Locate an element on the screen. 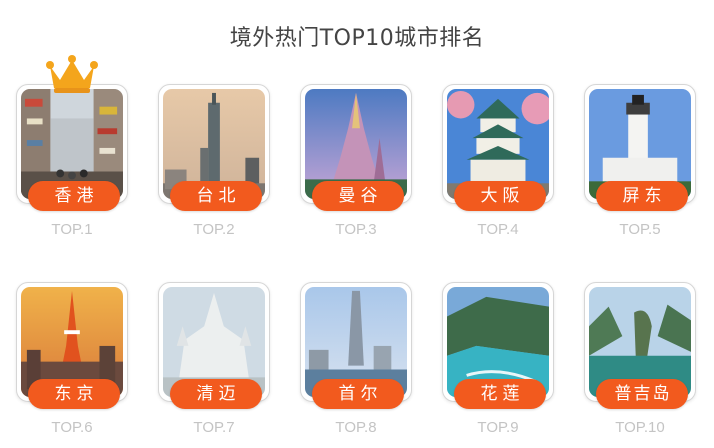  rank-label: TOP.7 is located at coordinates (214, 427).